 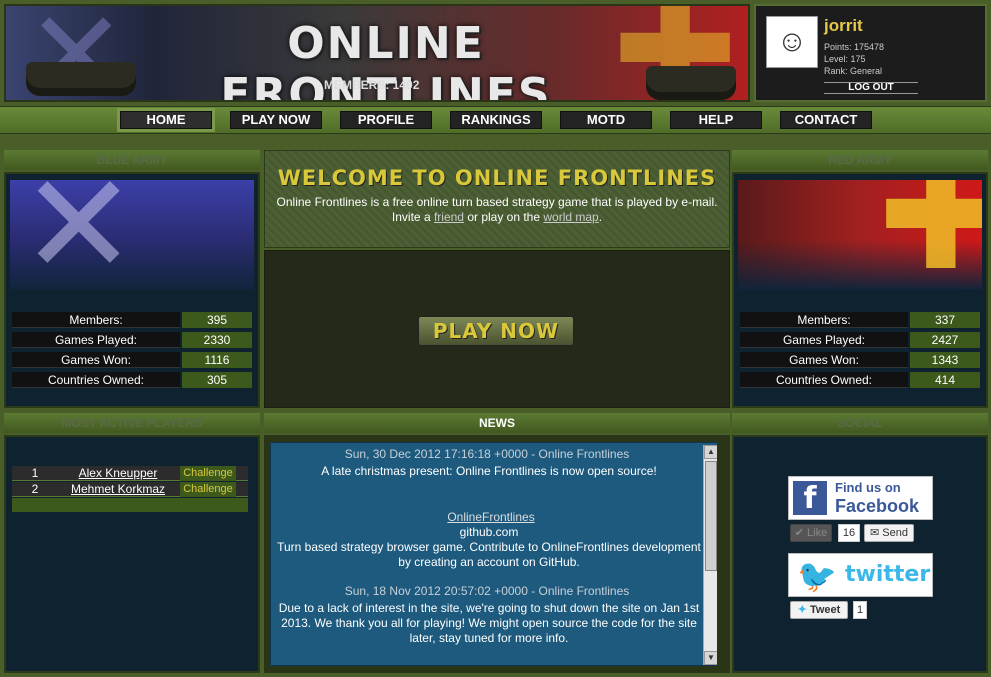 I want to click on user-level: Level: 175, so click(x=845, y=59).